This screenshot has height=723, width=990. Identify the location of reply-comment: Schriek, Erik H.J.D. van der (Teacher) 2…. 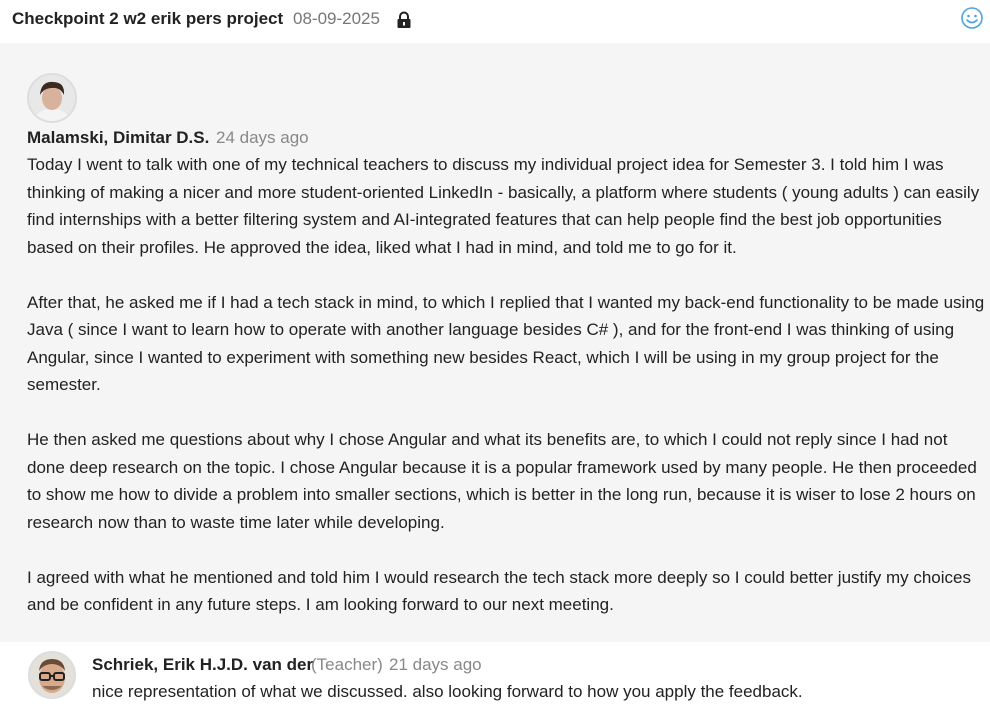
(495, 682).